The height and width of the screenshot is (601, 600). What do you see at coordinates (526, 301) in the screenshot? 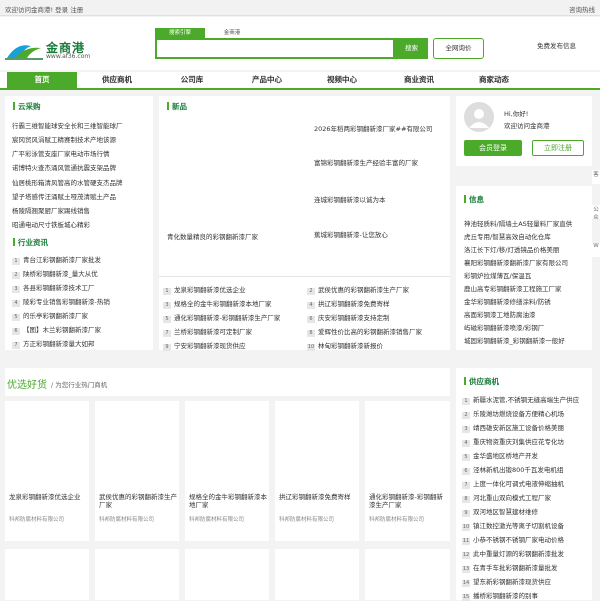
I see `info-item: 金华彩钢翻新漆修缮涂料/防锈` at bounding box center [526, 301].